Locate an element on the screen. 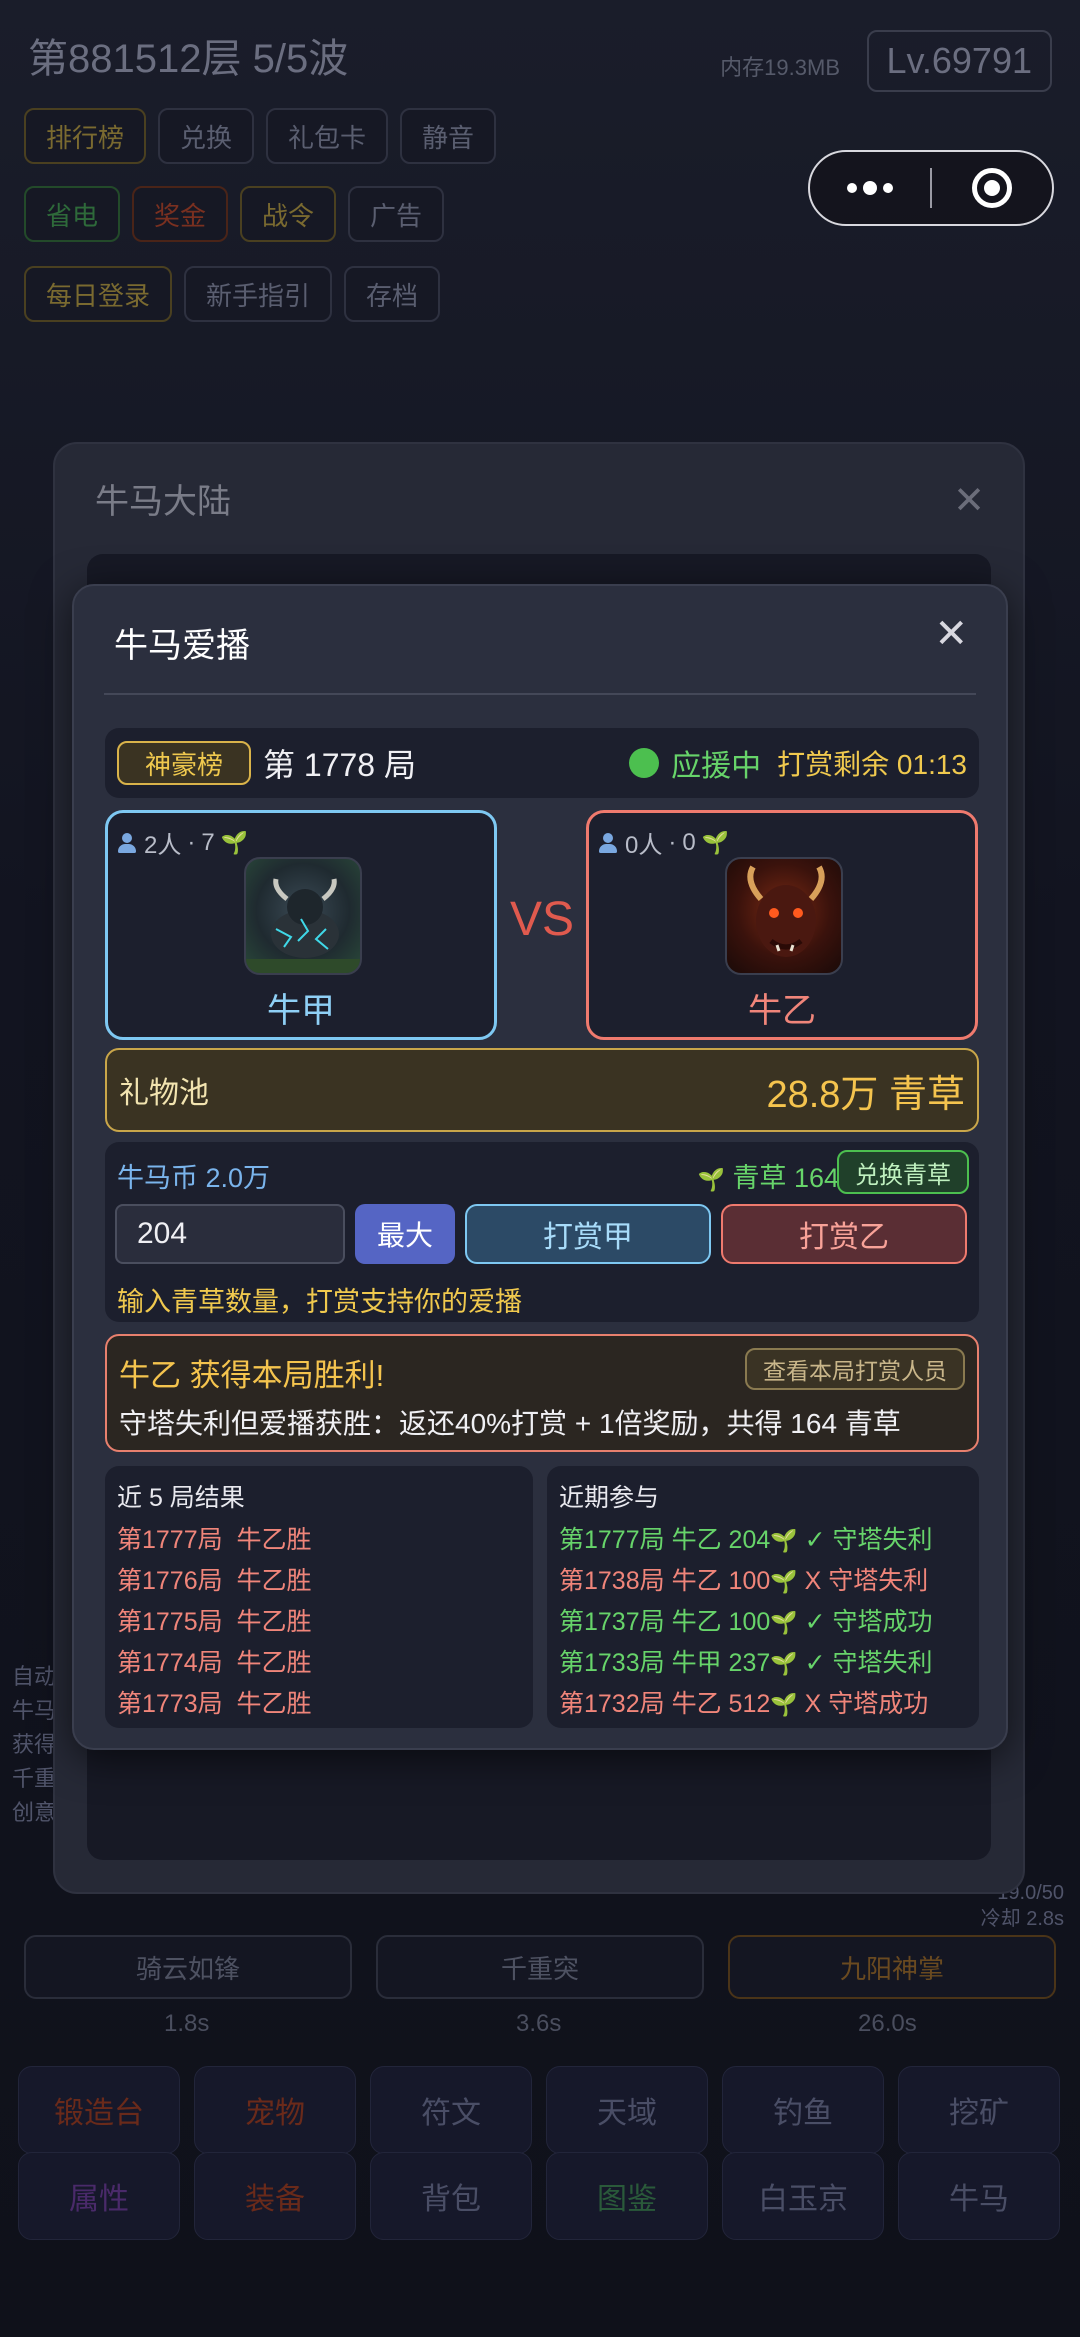 This screenshot has height=2337, width=1080. part-round: 第1732局 is located at coordinates (612, 1704).